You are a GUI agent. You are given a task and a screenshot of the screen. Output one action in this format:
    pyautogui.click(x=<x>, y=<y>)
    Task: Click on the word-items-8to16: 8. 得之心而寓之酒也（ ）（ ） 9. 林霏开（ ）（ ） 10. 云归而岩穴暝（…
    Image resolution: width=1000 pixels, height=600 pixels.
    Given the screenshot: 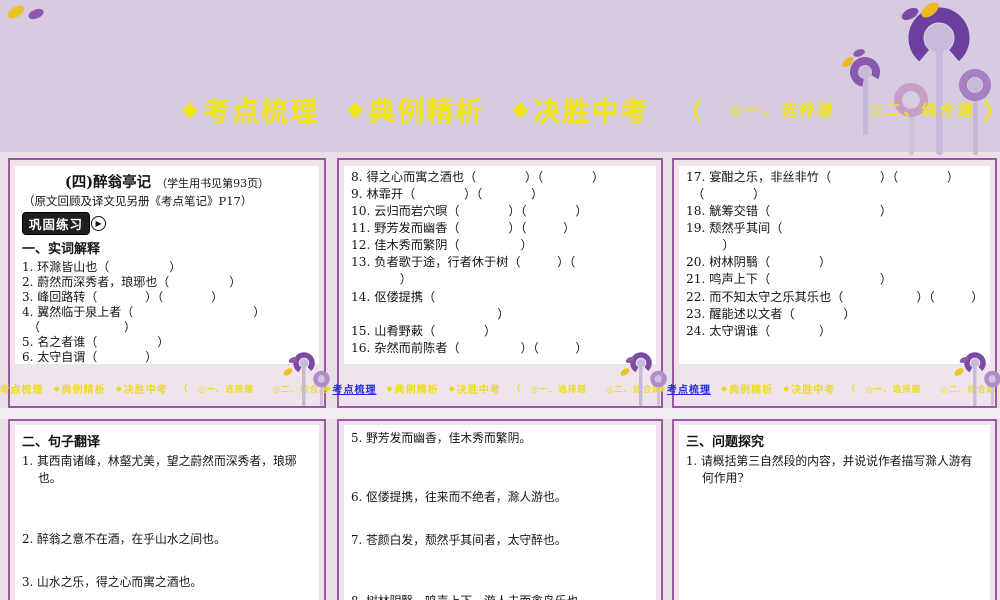 What is the action you would take?
    pyautogui.click(x=500, y=263)
    